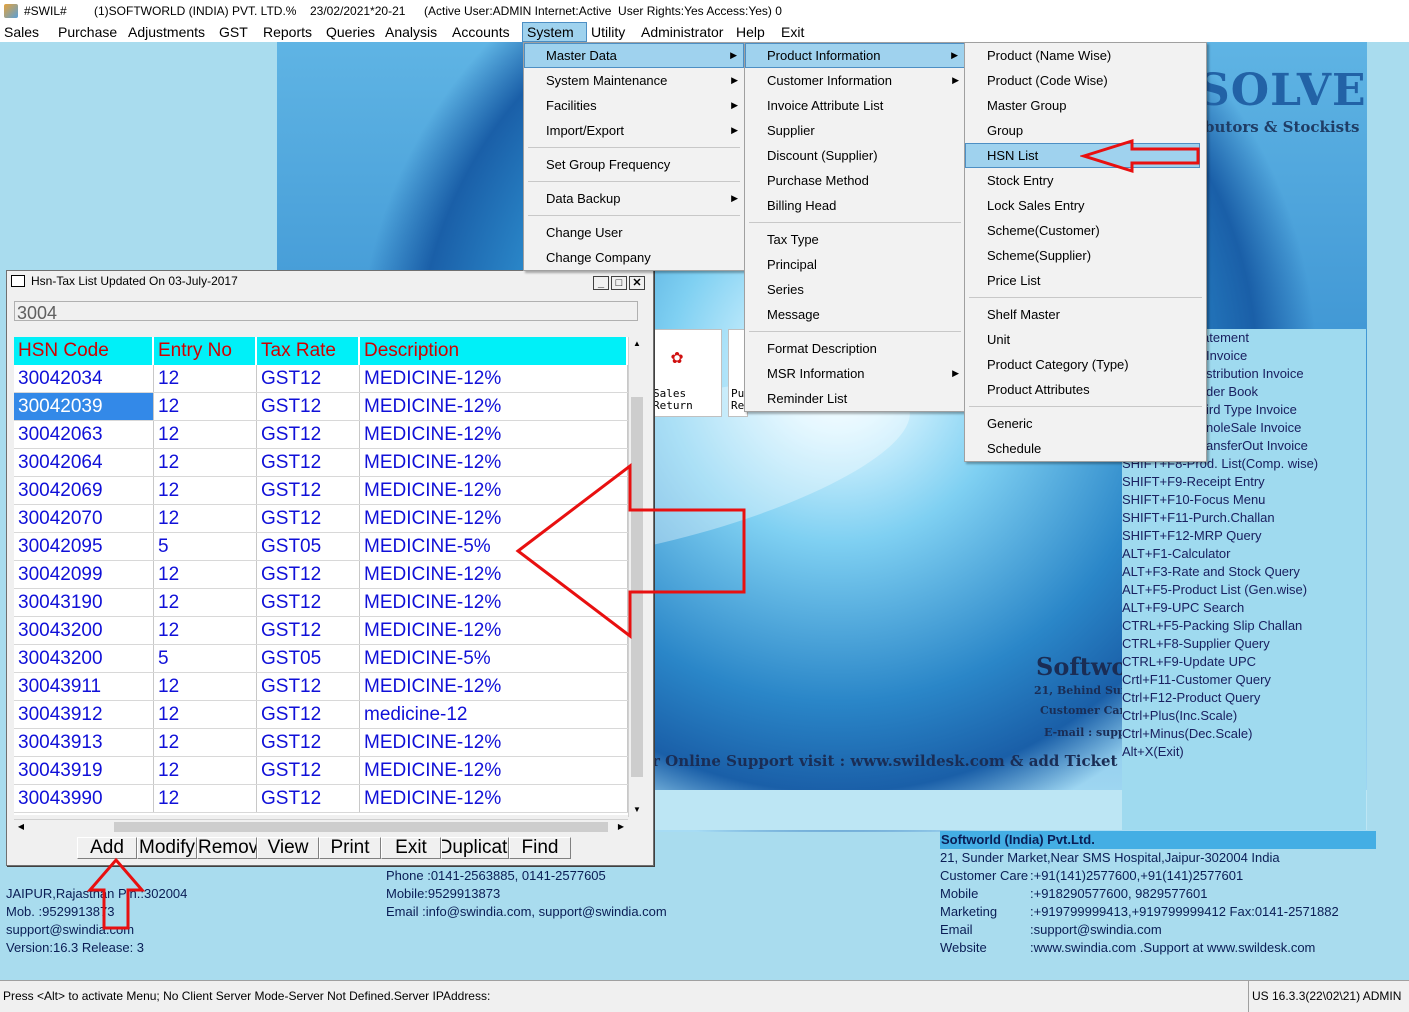  I want to click on menu-item-change-user: Change User, so click(634, 232).